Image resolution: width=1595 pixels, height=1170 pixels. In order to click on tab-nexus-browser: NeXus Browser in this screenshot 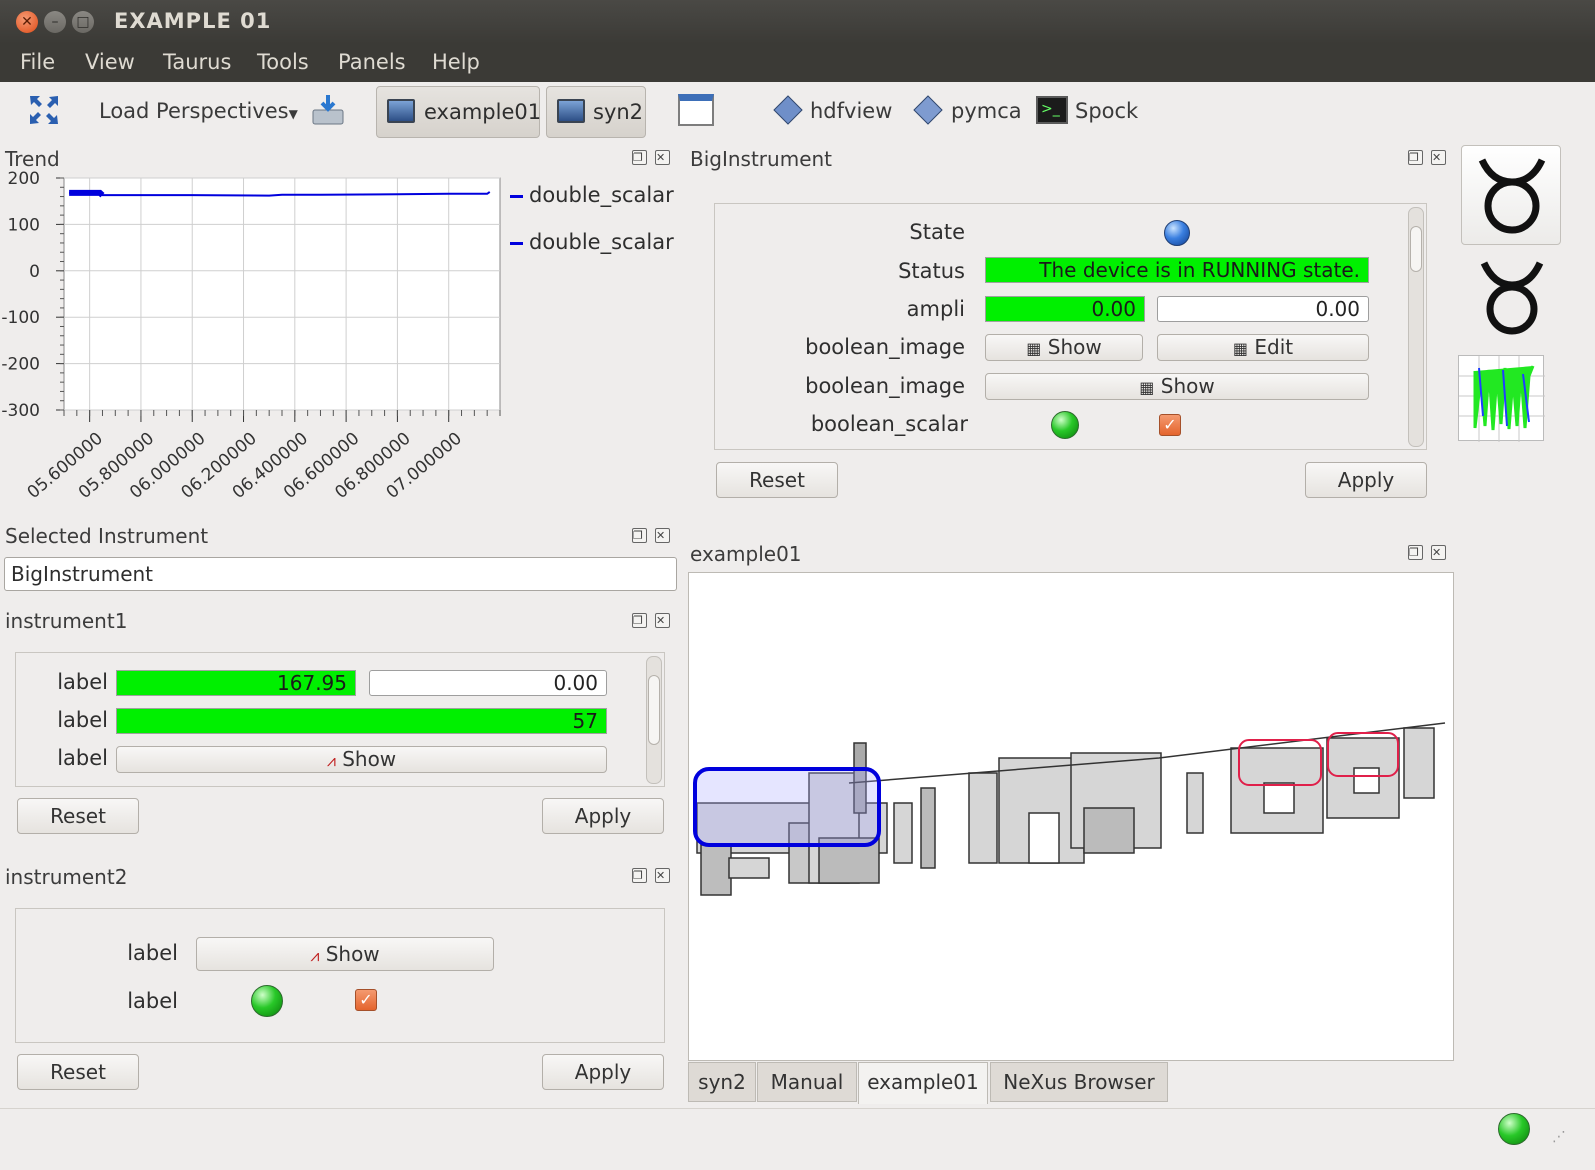, I will do `click(1079, 1082)`.